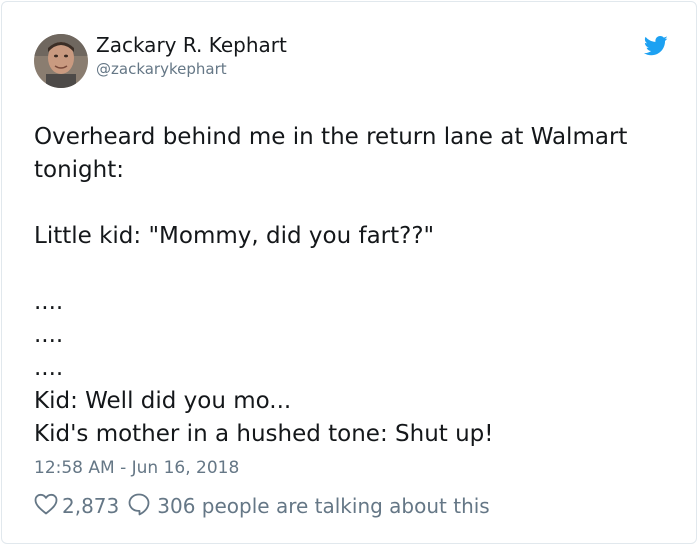 The height and width of the screenshot is (547, 700). What do you see at coordinates (139, 506) in the screenshot?
I see `speech-bubble-icon` at bounding box center [139, 506].